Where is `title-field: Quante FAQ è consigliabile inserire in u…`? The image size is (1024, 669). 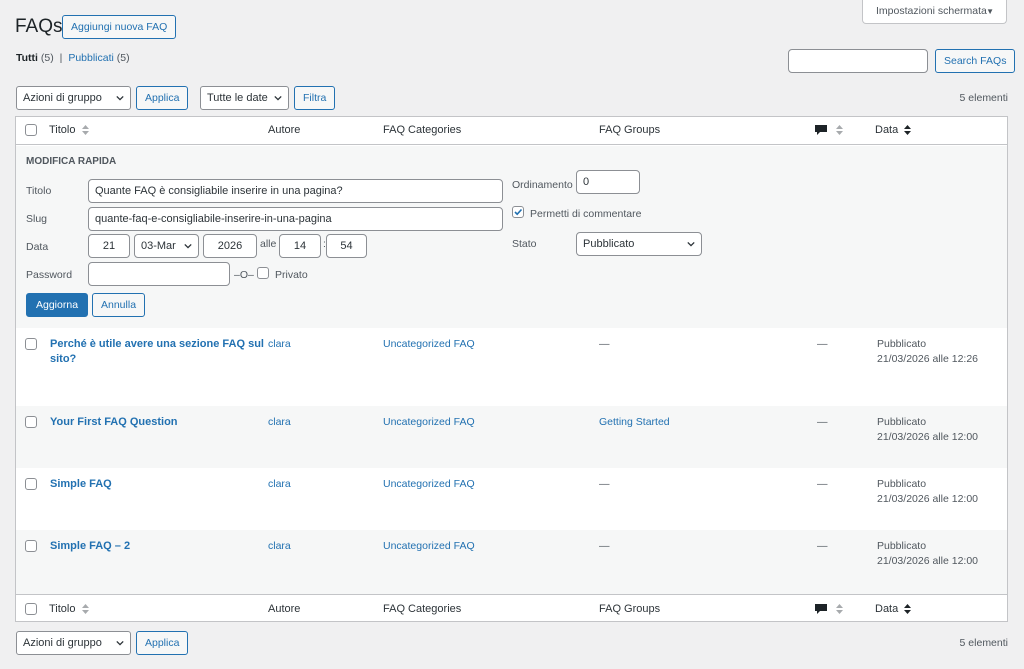 title-field: Quante FAQ è consigliabile inserire in u… is located at coordinates (295, 191).